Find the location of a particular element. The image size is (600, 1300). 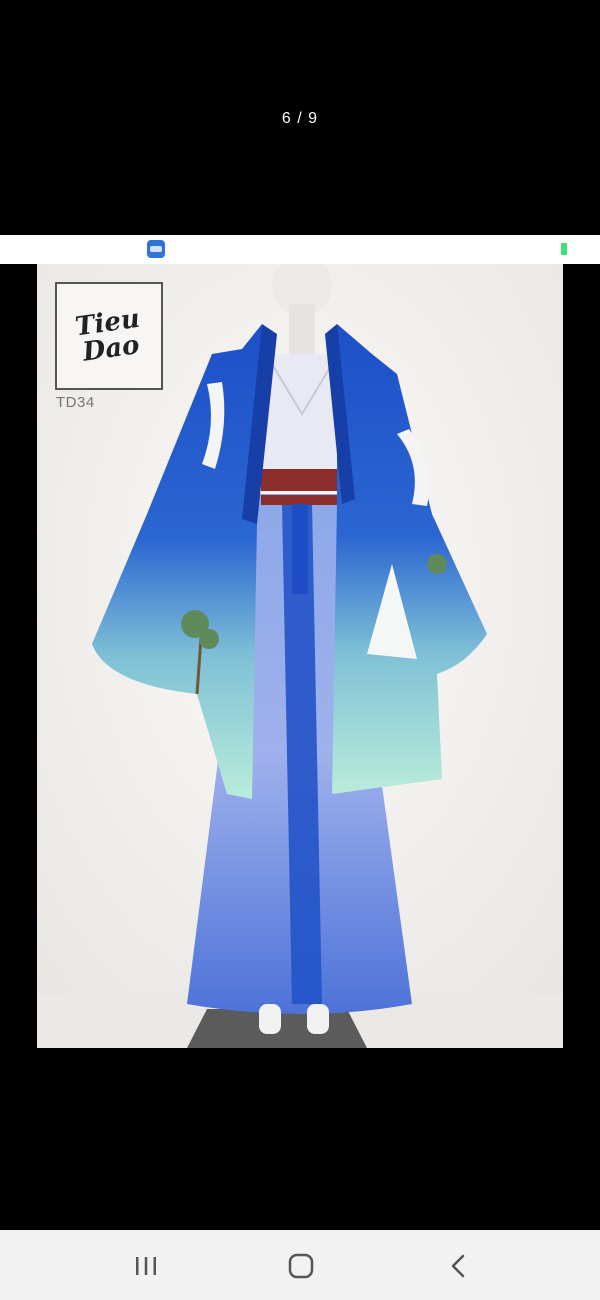

app-icon is located at coordinates (156, 249).